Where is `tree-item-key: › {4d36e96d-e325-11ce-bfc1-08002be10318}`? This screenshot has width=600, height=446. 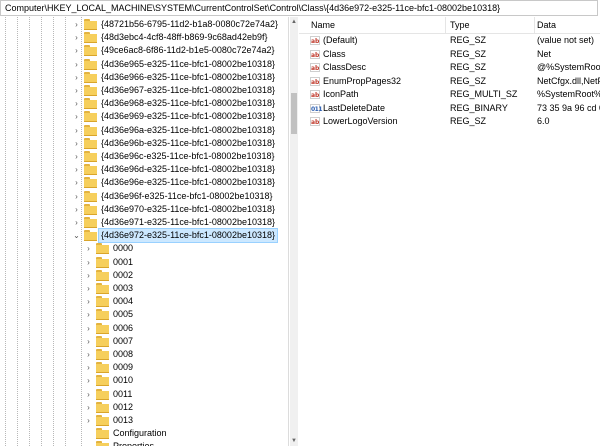
tree-item-key: › {4d36e96d-e325-11ce-bfc1-08002be10318} is located at coordinates (144, 169).